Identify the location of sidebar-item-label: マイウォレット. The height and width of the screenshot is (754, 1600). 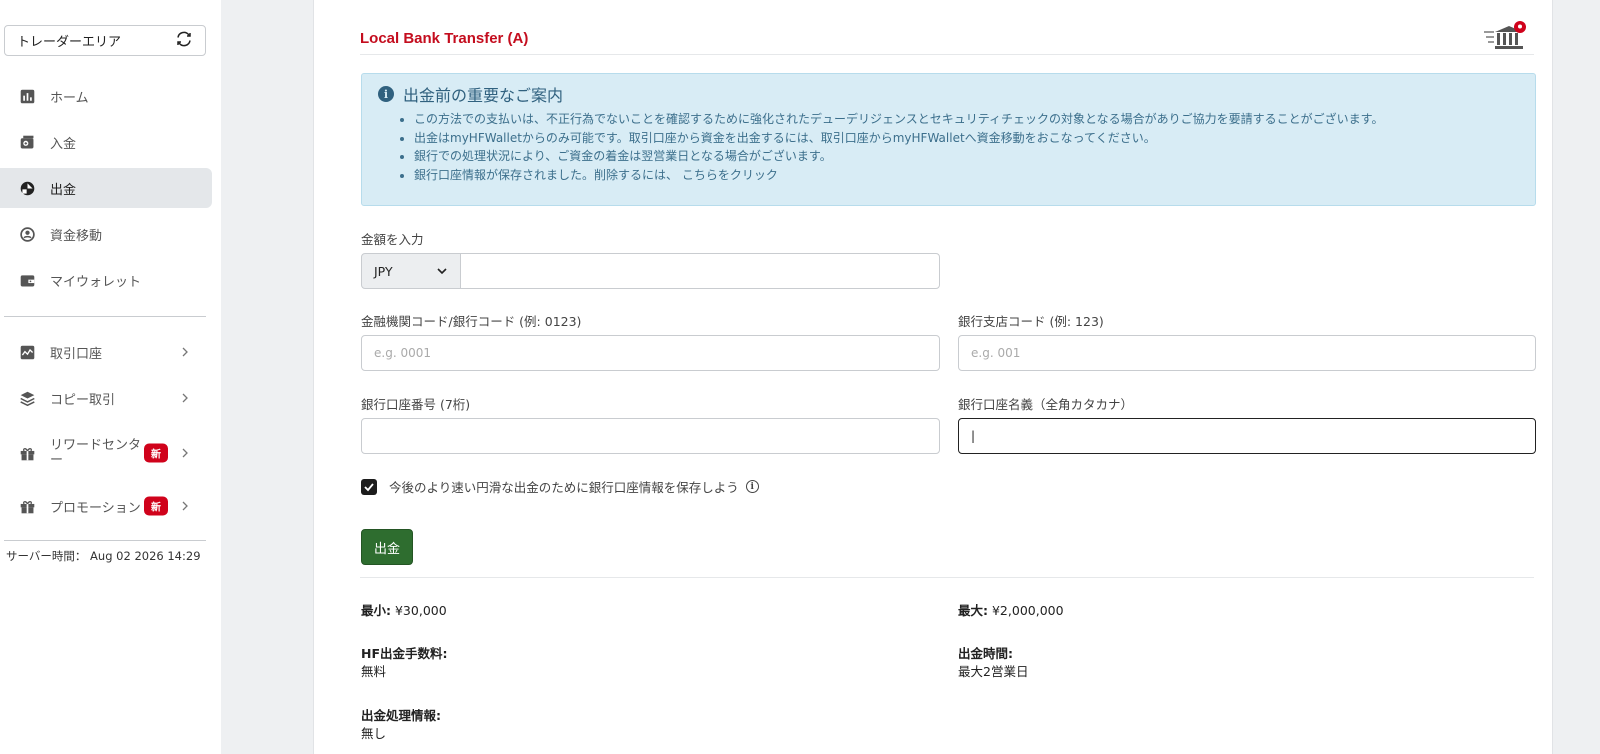
(96, 282).